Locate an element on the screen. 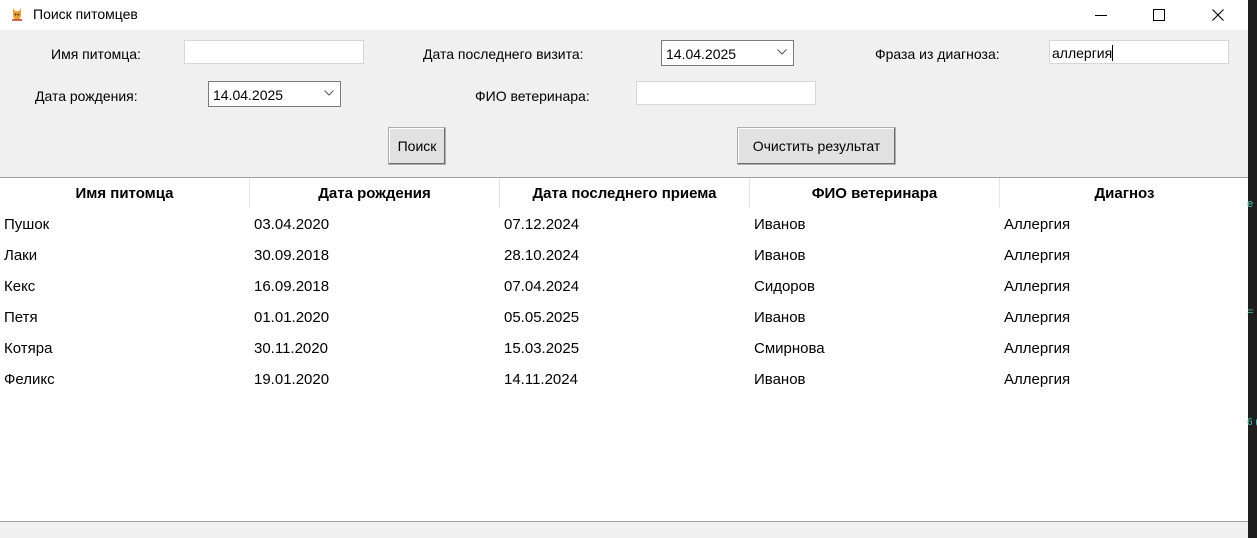  minimize-button is located at coordinates (1101, 15).